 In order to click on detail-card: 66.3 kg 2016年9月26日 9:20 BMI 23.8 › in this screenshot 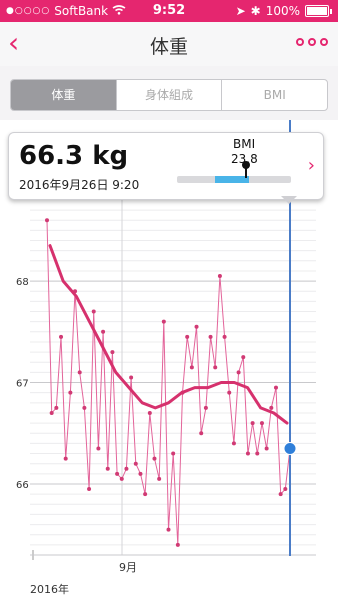, I will do `click(166, 166)`.